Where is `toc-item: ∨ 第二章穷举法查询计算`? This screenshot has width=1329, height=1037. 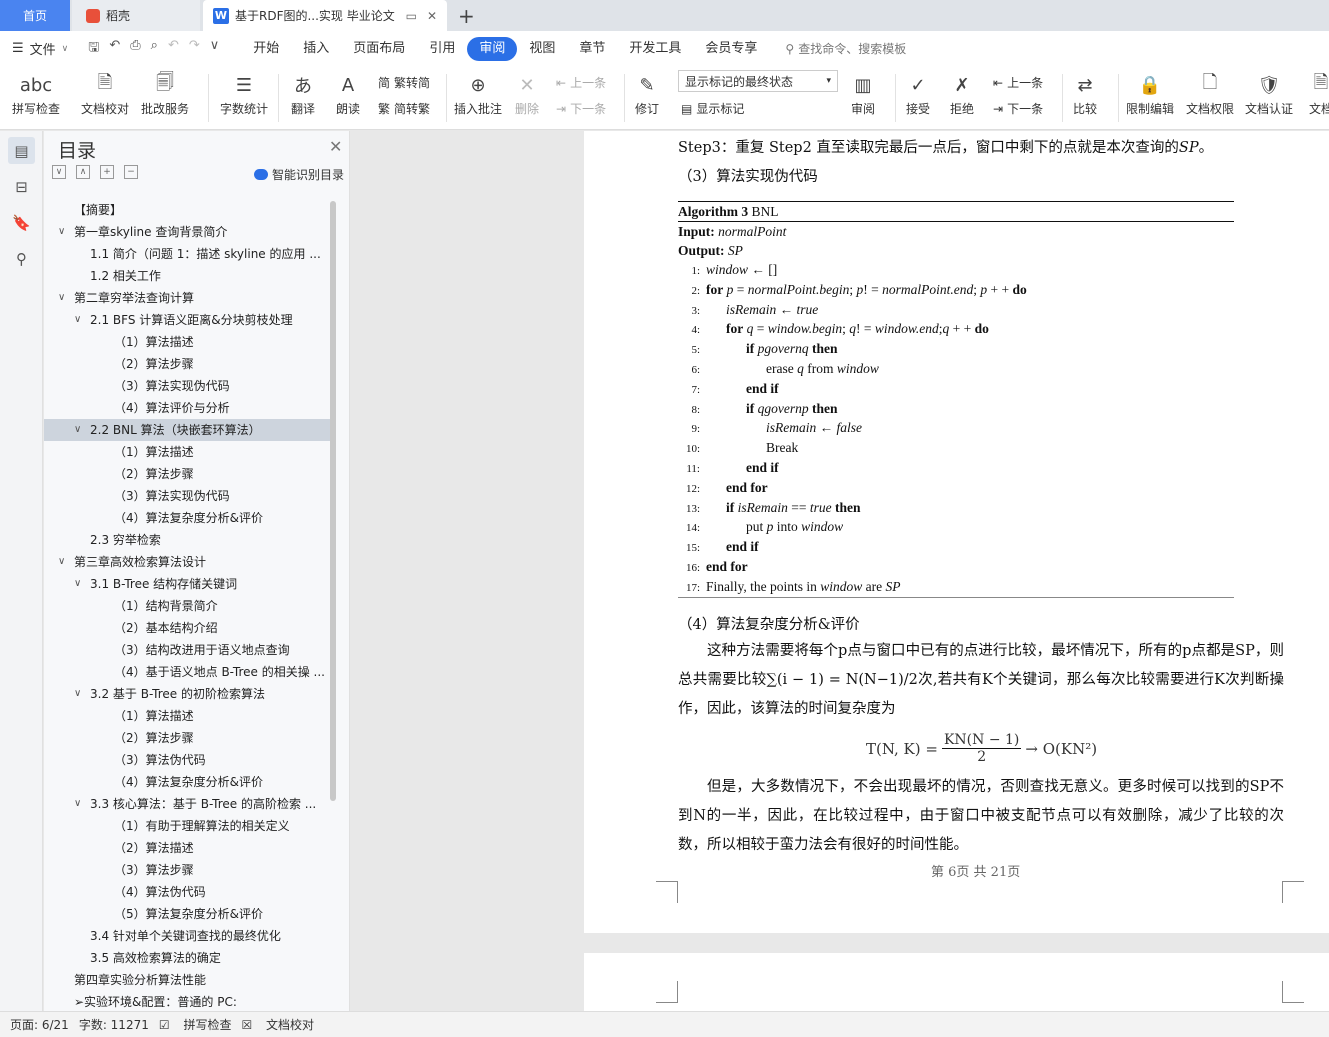 toc-item: ∨ 第二章穷举法查询计算 is located at coordinates (190, 298).